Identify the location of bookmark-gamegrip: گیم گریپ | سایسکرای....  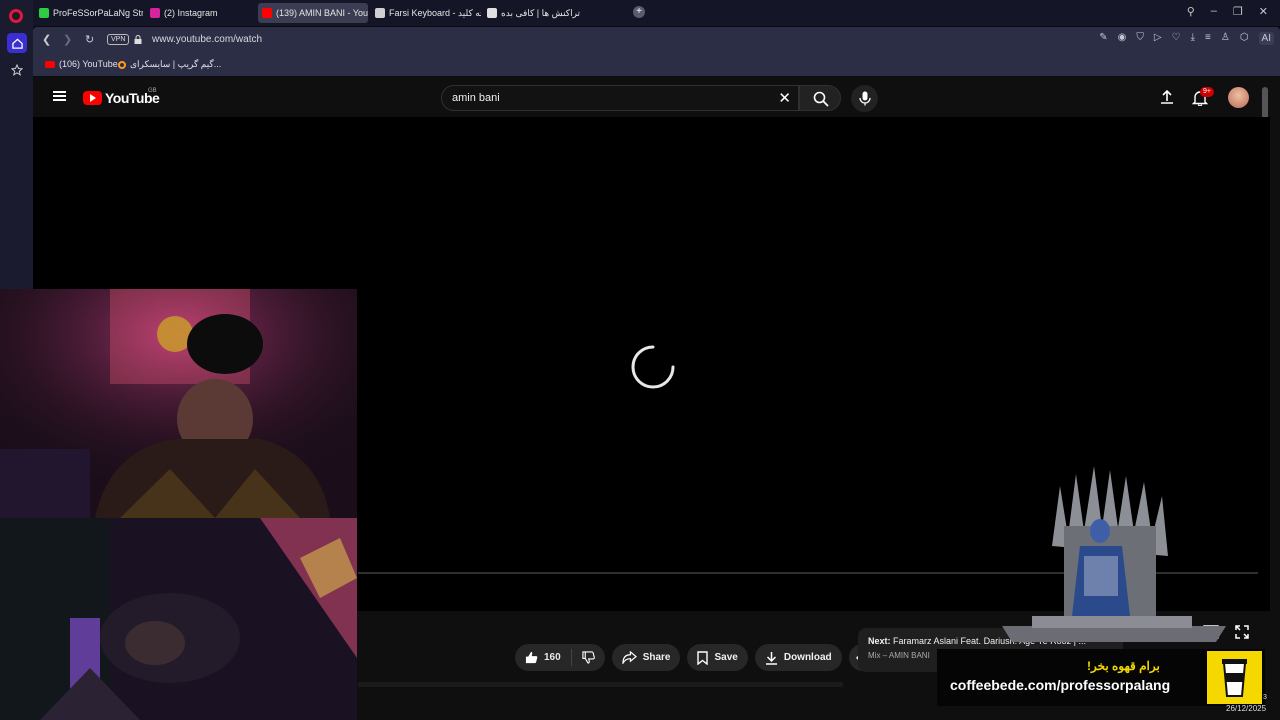
(169, 64).